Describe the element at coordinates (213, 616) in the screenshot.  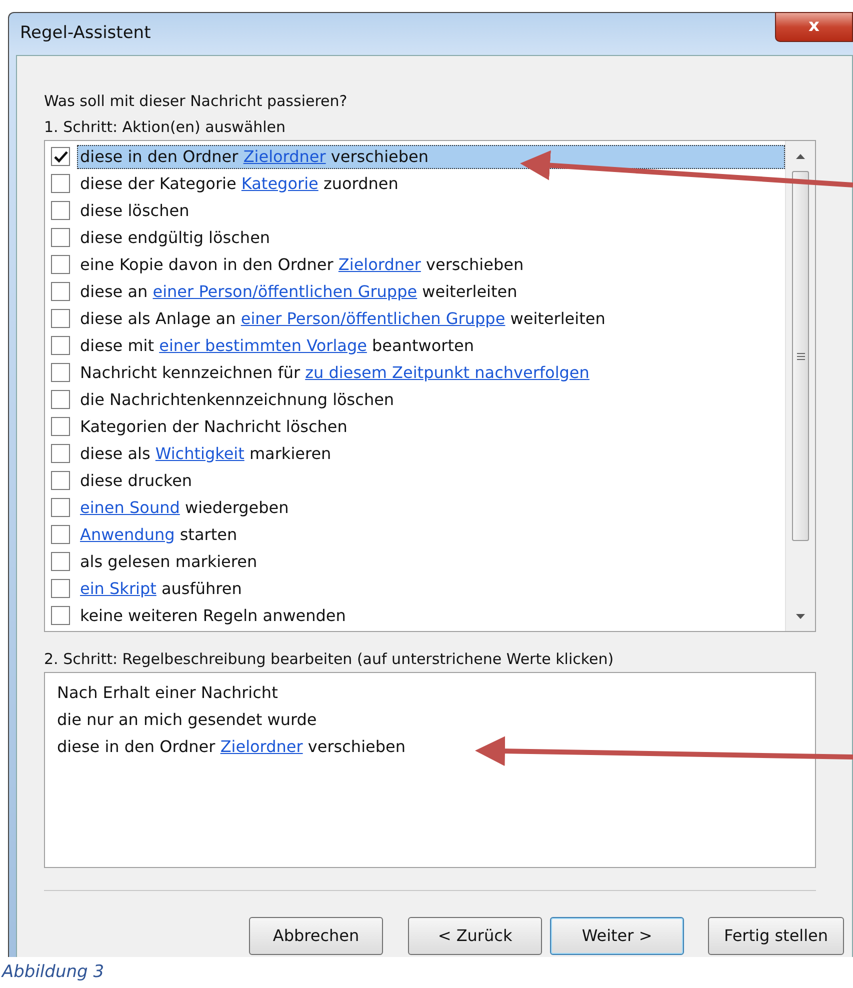
I see `action-item: keine weiteren Regeln anwenden` at that location.